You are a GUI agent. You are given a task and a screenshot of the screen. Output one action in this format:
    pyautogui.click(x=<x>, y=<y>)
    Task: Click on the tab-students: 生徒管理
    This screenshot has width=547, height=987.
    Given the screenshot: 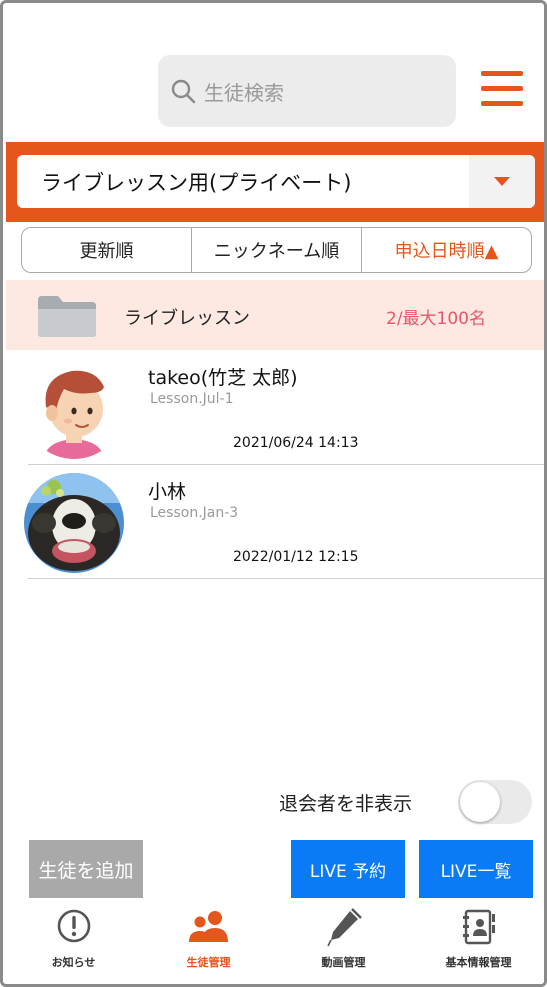 What is the action you would take?
    pyautogui.click(x=208, y=941)
    